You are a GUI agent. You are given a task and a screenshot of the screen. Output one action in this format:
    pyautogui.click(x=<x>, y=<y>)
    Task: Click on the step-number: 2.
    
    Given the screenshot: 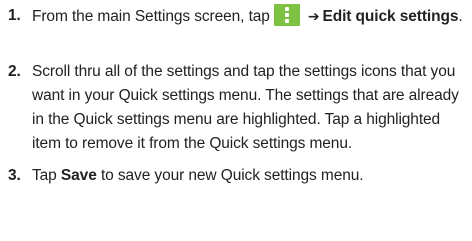 What is the action you would take?
    pyautogui.click(x=14, y=71)
    